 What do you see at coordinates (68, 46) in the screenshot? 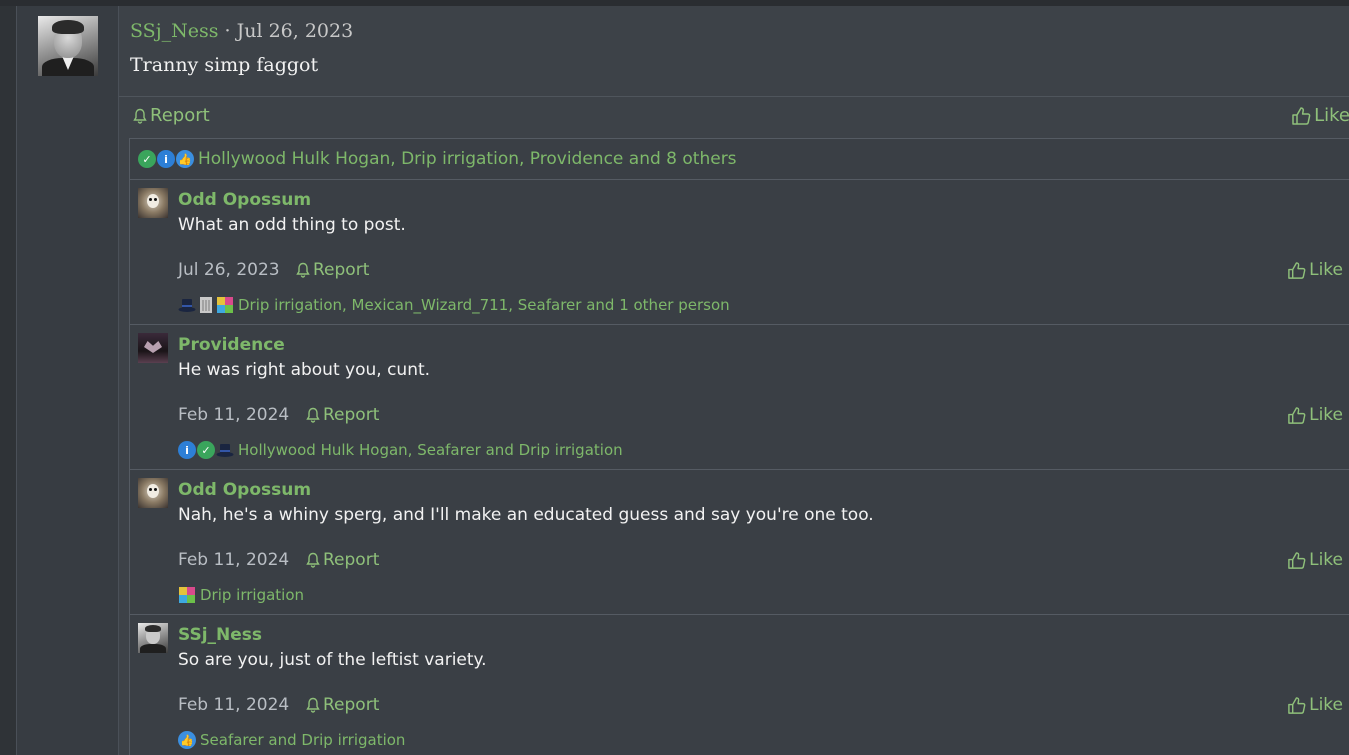
I see `avatar` at bounding box center [68, 46].